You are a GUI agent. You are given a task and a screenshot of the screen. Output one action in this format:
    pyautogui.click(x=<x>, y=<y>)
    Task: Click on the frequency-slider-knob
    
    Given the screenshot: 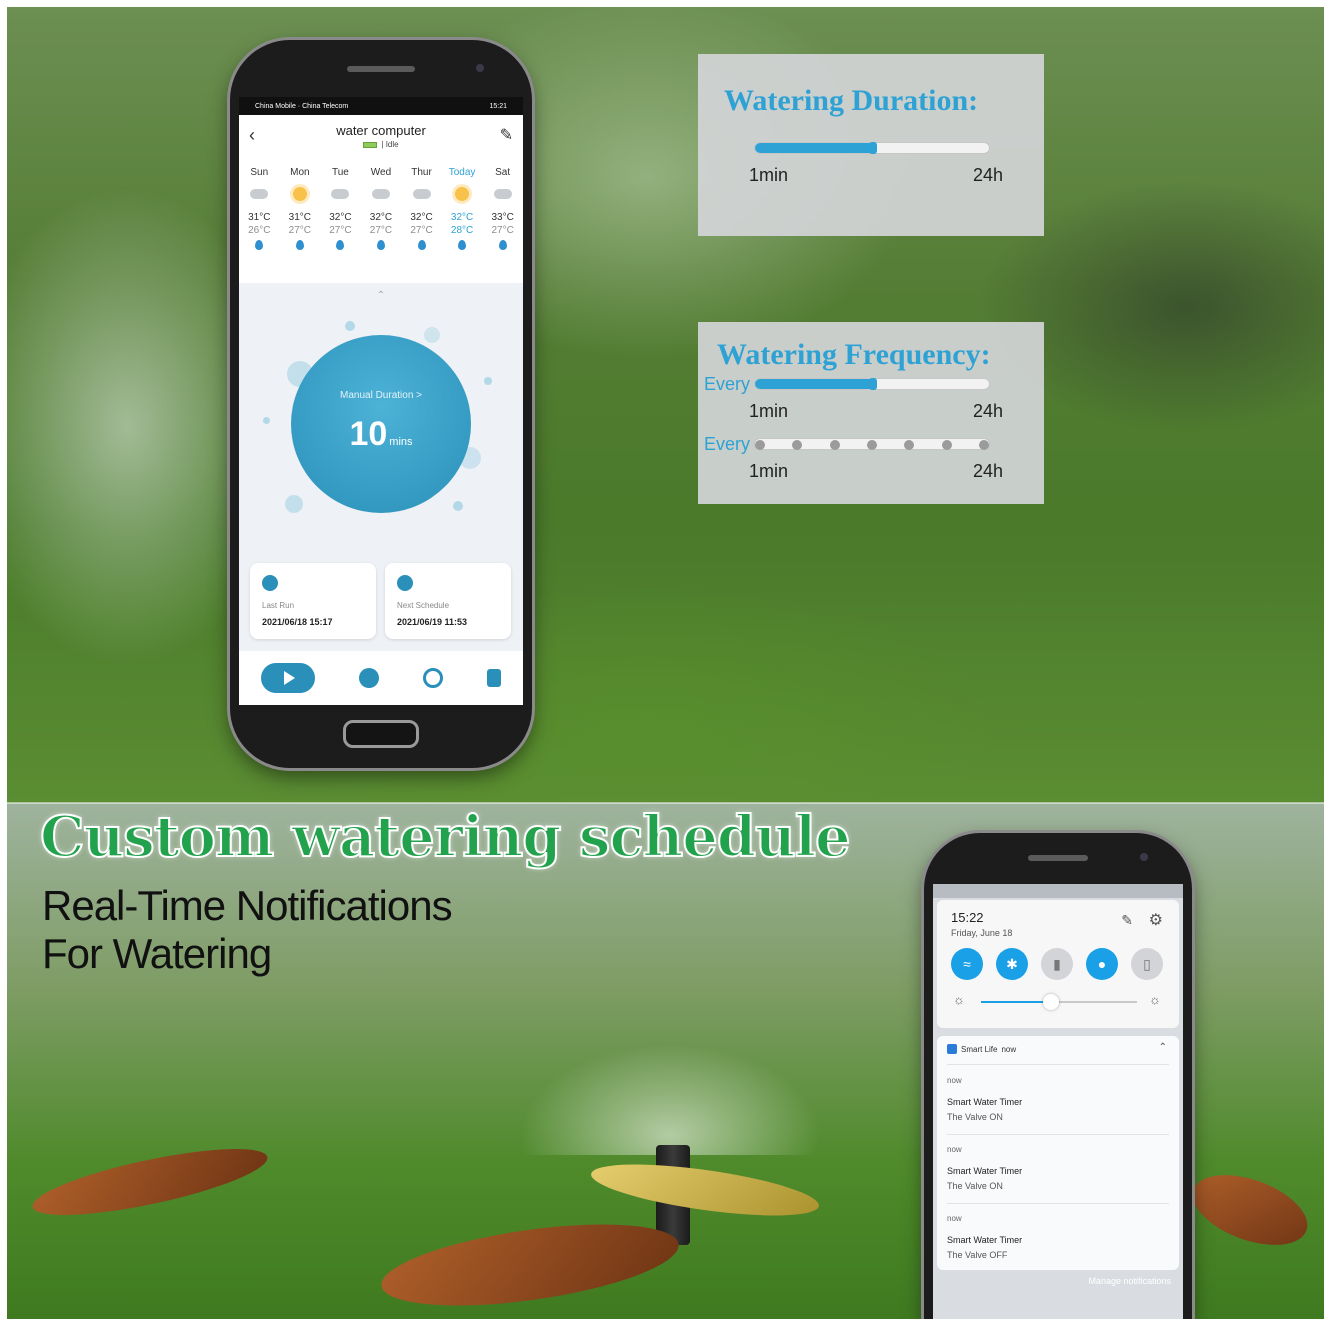 What is the action you would take?
    pyautogui.click(x=873, y=384)
    